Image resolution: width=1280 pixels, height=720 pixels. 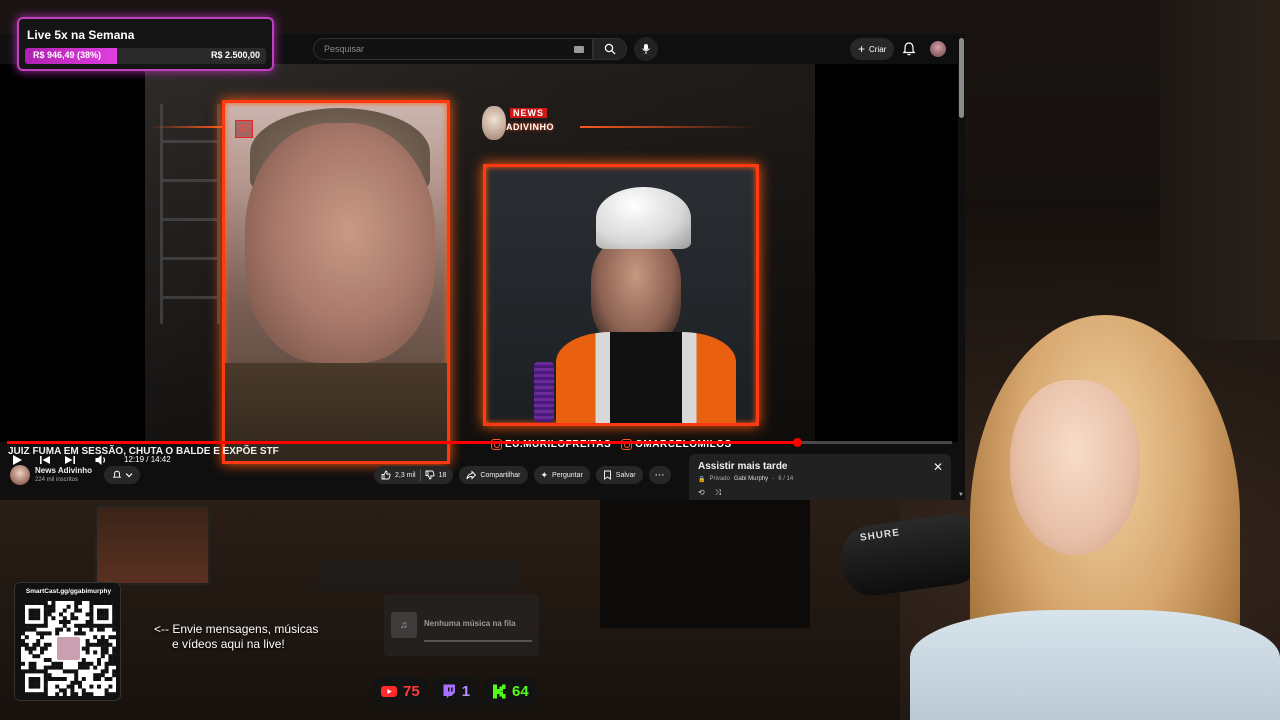 What do you see at coordinates (702, 480) in the screenshot?
I see `lock-icon: 🔒` at bounding box center [702, 480].